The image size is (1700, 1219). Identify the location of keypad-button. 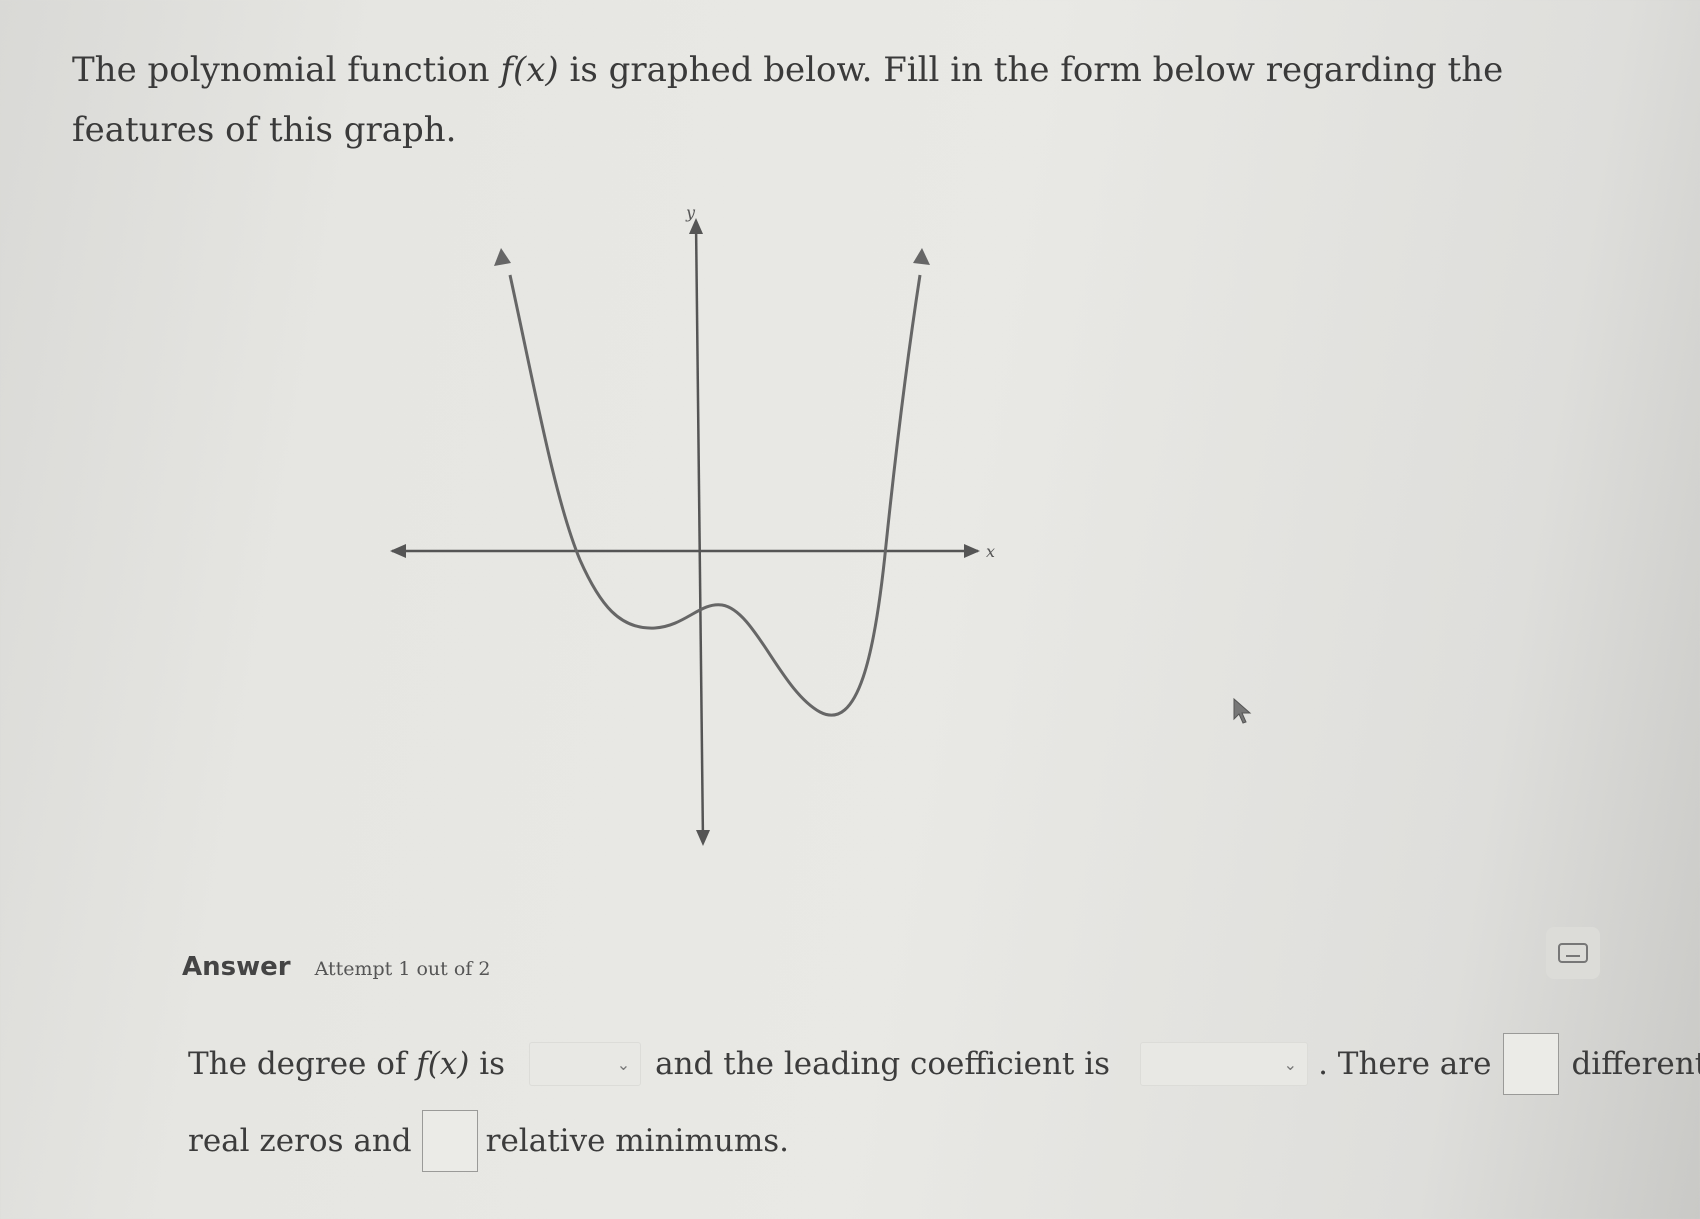
(1573, 953).